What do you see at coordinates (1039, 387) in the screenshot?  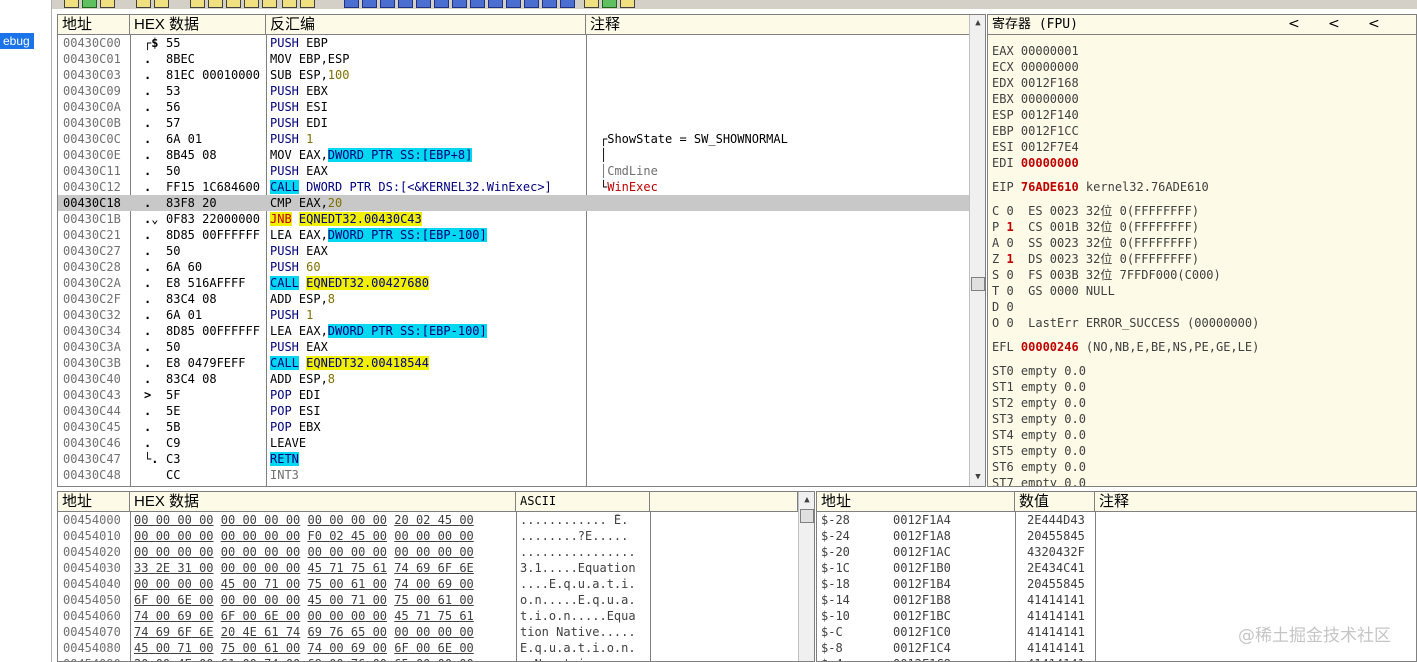 I see `register-line: ST1 empty 0.0` at bounding box center [1039, 387].